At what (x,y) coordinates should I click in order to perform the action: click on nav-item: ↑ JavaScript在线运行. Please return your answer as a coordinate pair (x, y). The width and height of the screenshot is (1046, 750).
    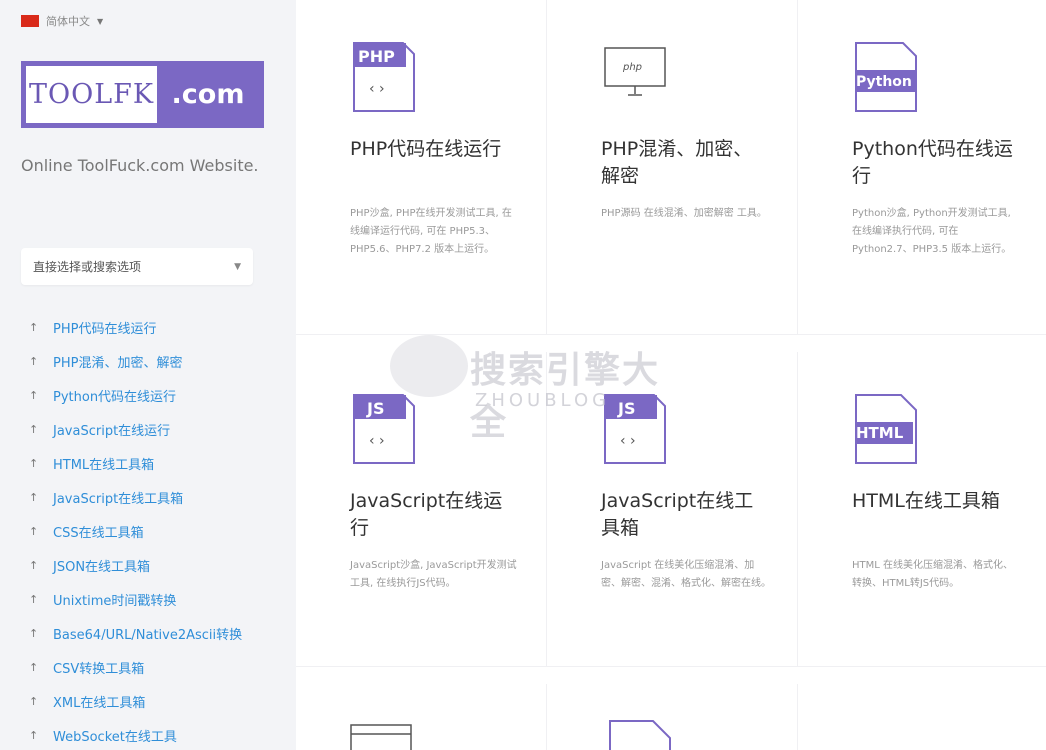
    Looking at the image, I should click on (135, 429).